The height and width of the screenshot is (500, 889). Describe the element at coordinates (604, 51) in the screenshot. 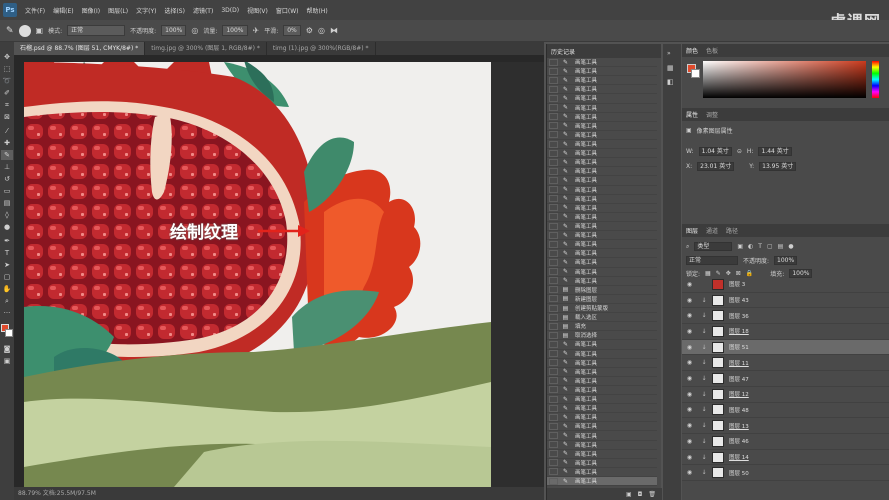

I see `history-panel-tab: 历史记录` at that location.